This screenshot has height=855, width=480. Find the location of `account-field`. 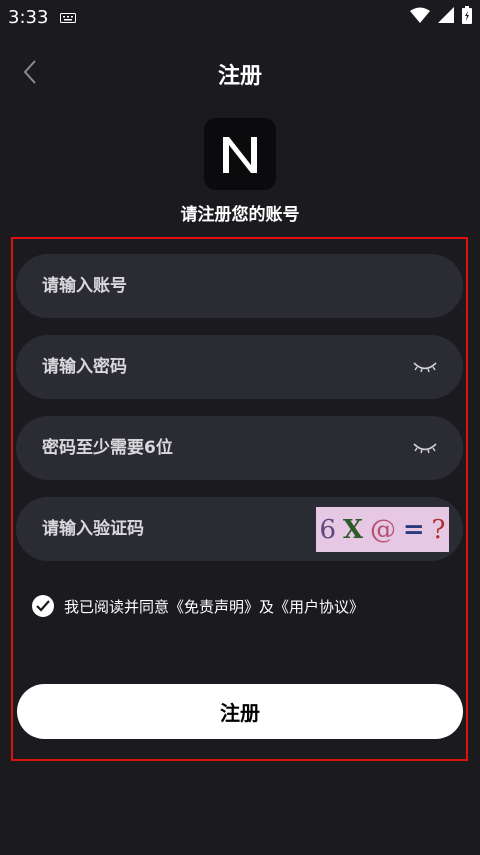

account-field is located at coordinates (239, 286).